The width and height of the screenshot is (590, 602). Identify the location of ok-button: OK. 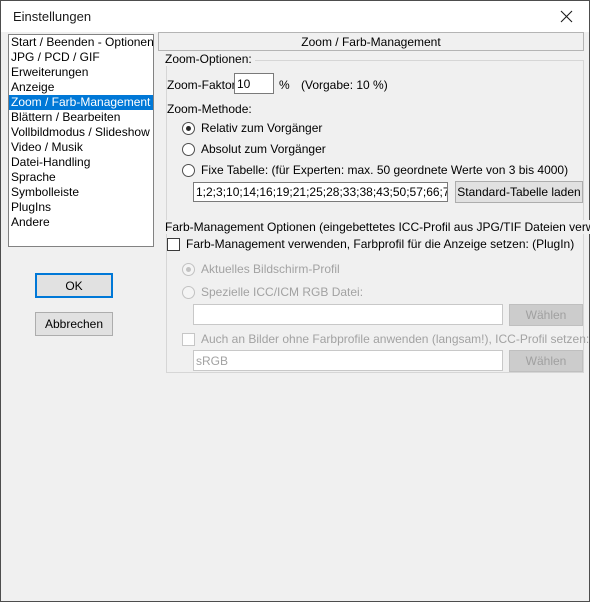
(74, 285).